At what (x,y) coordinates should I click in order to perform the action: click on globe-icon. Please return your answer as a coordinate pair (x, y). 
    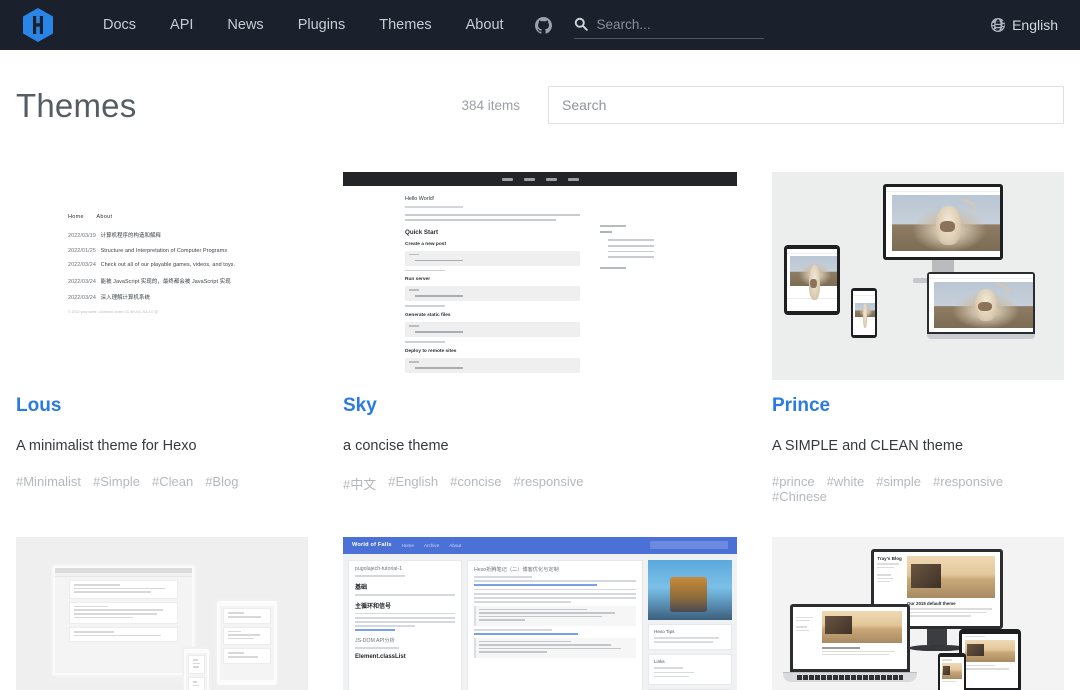
    Looking at the image, I should click on (998, 25).